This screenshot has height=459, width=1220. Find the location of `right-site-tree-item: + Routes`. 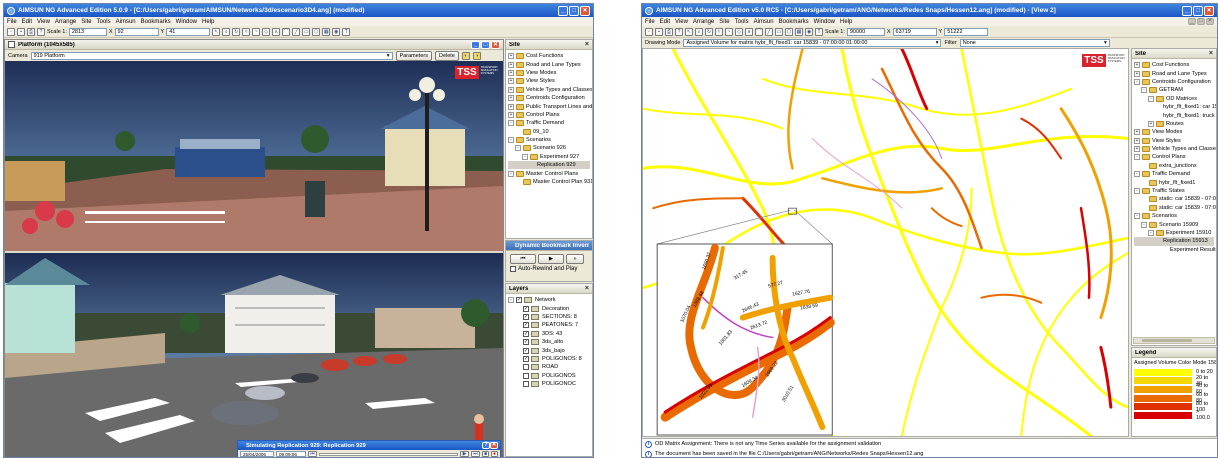

right-site-tree-item: + Routes is located at coordinates (1174, 124).